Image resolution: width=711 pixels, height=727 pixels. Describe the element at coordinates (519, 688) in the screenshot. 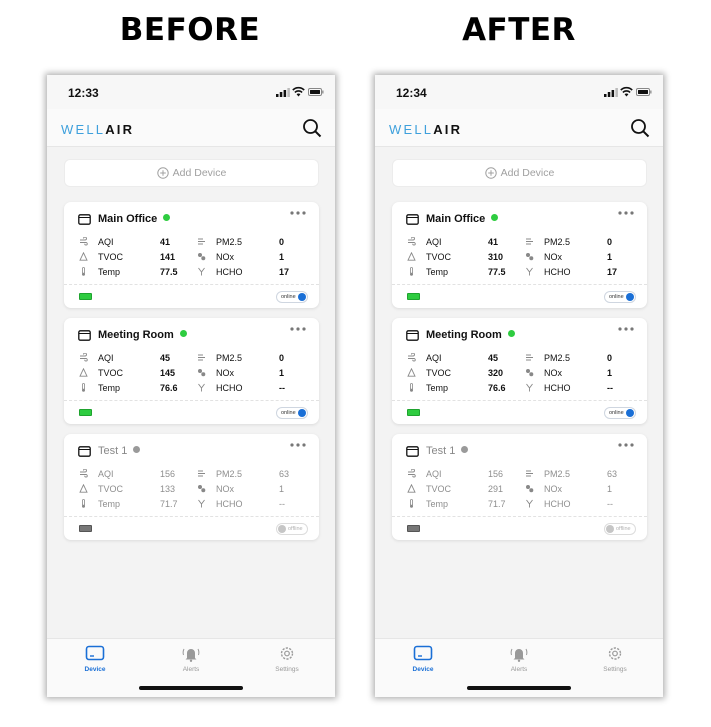

I see `home-indicator` at that location.